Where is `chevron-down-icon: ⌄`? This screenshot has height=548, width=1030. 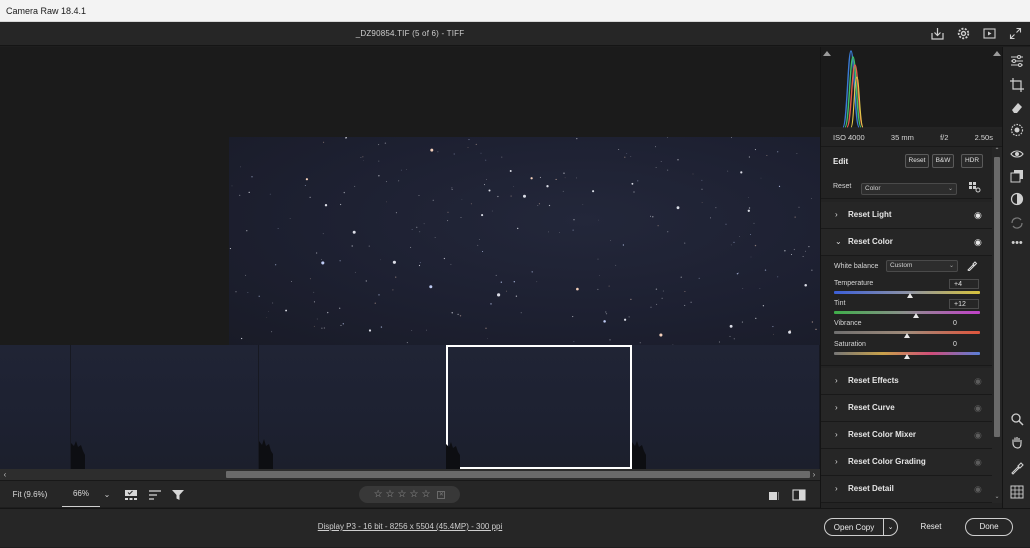 chevron-down-icon: ⌄ is located at coordinates (890, 527).